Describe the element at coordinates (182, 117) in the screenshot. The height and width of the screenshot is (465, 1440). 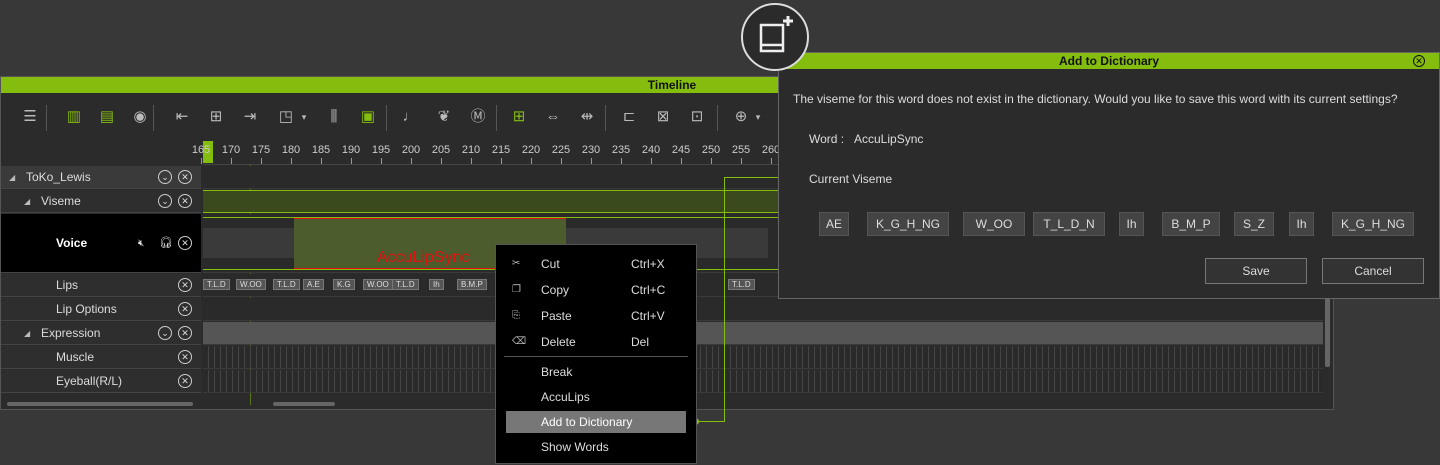
I see `move-left-icon: ⇤` at that location.